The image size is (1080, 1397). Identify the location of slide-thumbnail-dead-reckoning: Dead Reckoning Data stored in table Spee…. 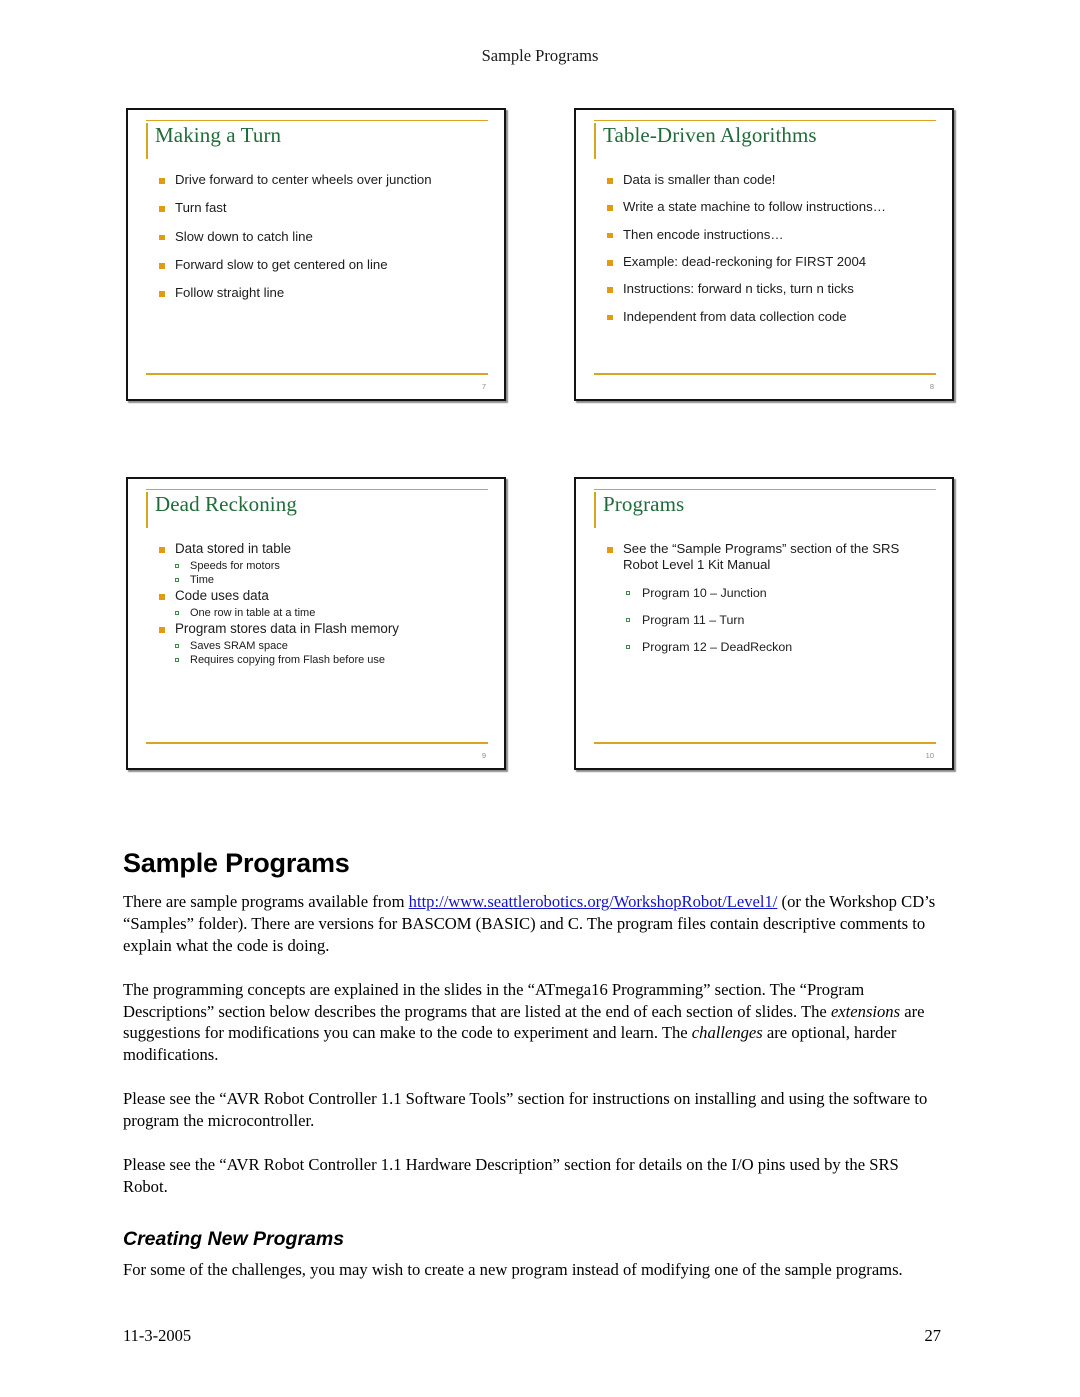
(316, 623).